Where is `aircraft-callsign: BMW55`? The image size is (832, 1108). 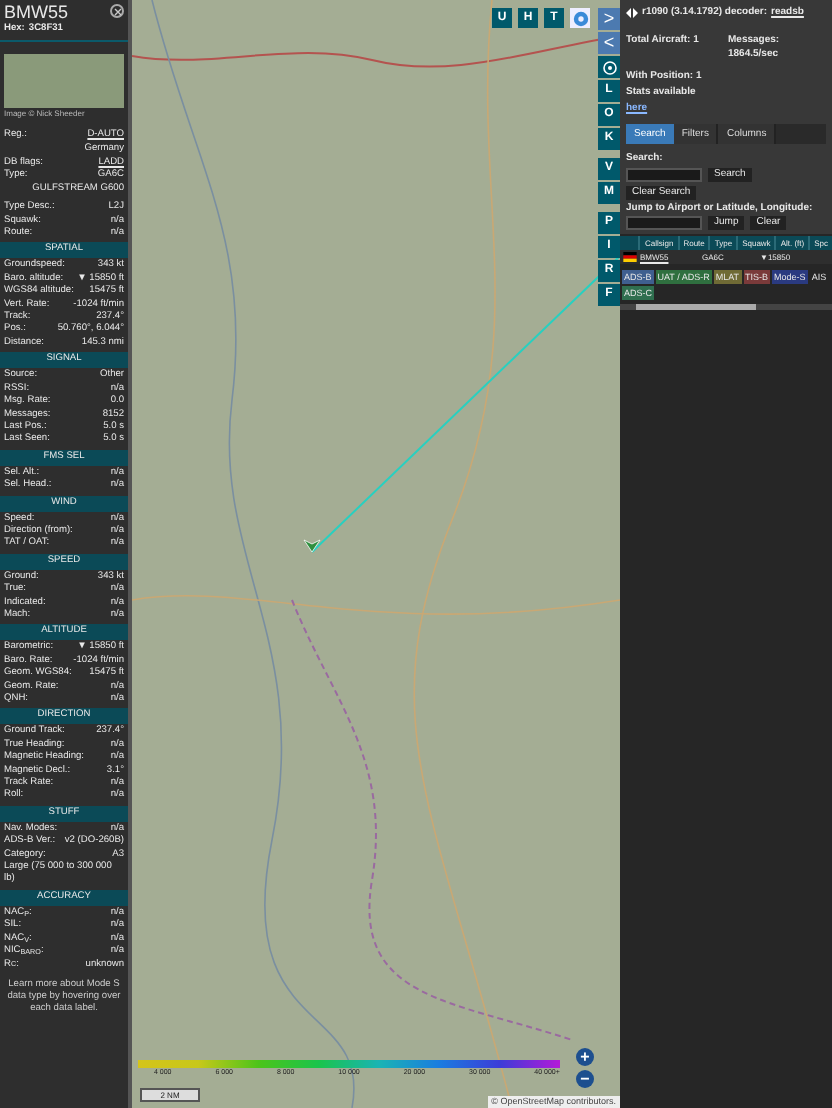
aircraft-callsign: BMW55 is located at coordinates (36, 12).